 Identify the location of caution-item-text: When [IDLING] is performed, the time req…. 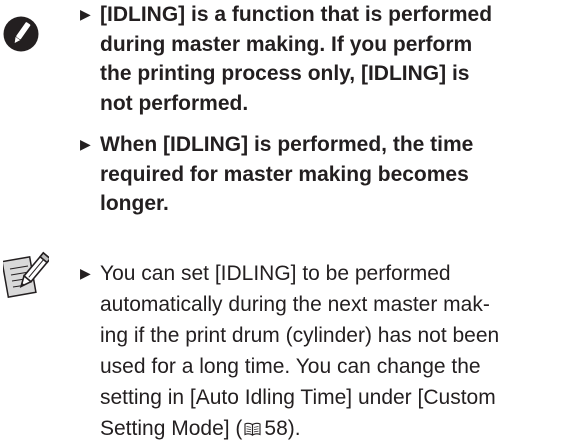
(287, 174).